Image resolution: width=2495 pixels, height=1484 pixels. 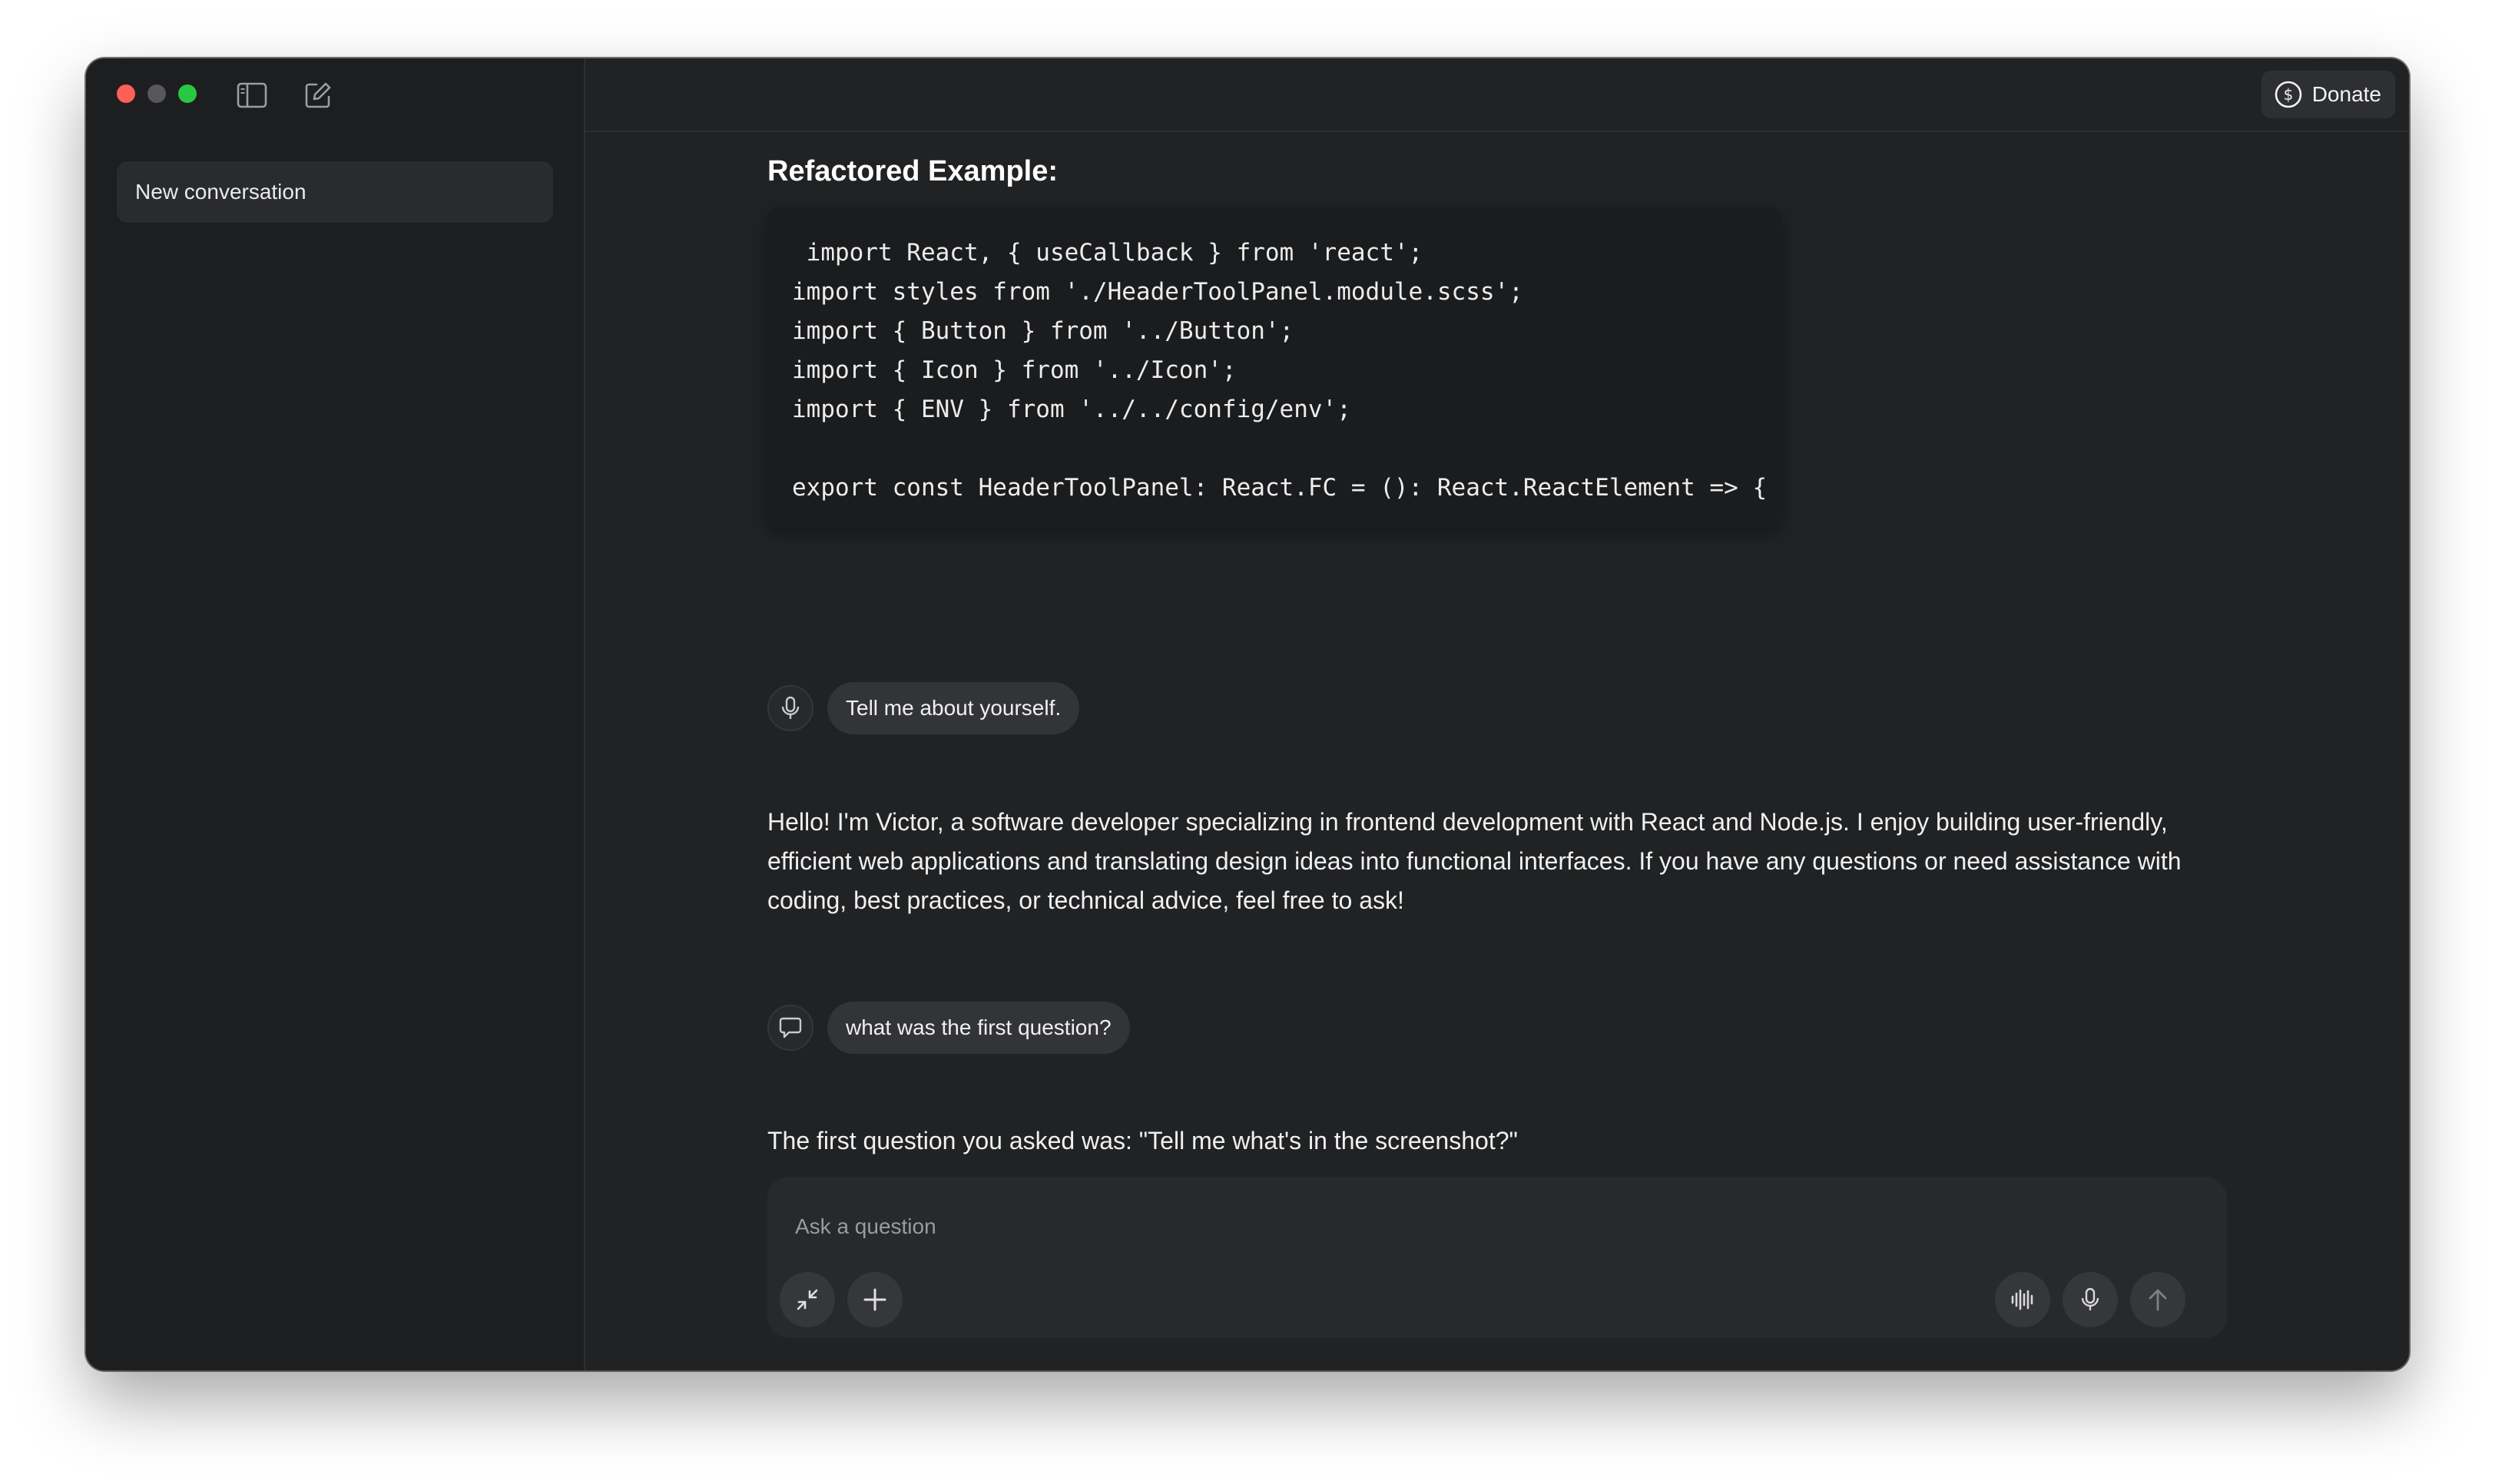 I want to click on voice-mode-button, so click(x=2023, y=1299).